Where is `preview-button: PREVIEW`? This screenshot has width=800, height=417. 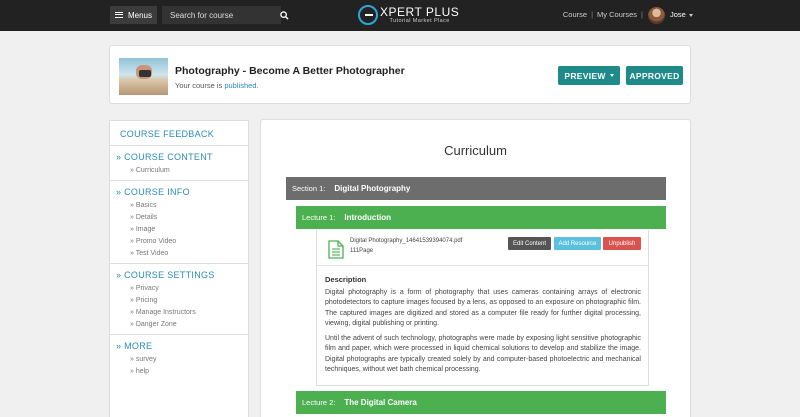
preview-button: PREVIEW is located at coordinates (589, 75).